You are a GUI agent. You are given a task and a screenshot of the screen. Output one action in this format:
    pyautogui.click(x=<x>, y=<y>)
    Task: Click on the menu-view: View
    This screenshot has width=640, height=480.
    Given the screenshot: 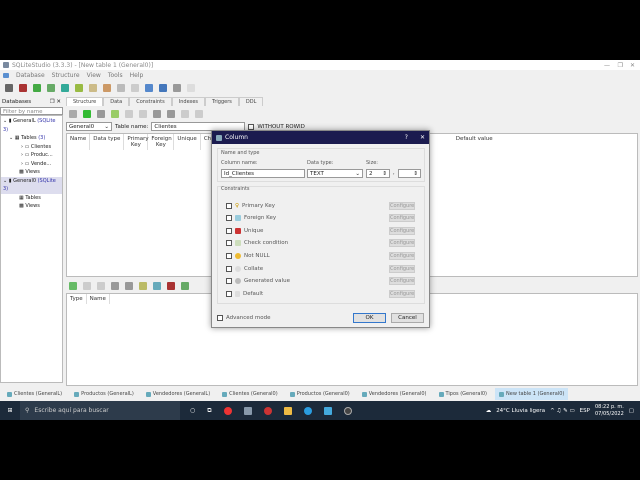 What is the action you would take?
    pyautogui.click(x=94, y=75)
    